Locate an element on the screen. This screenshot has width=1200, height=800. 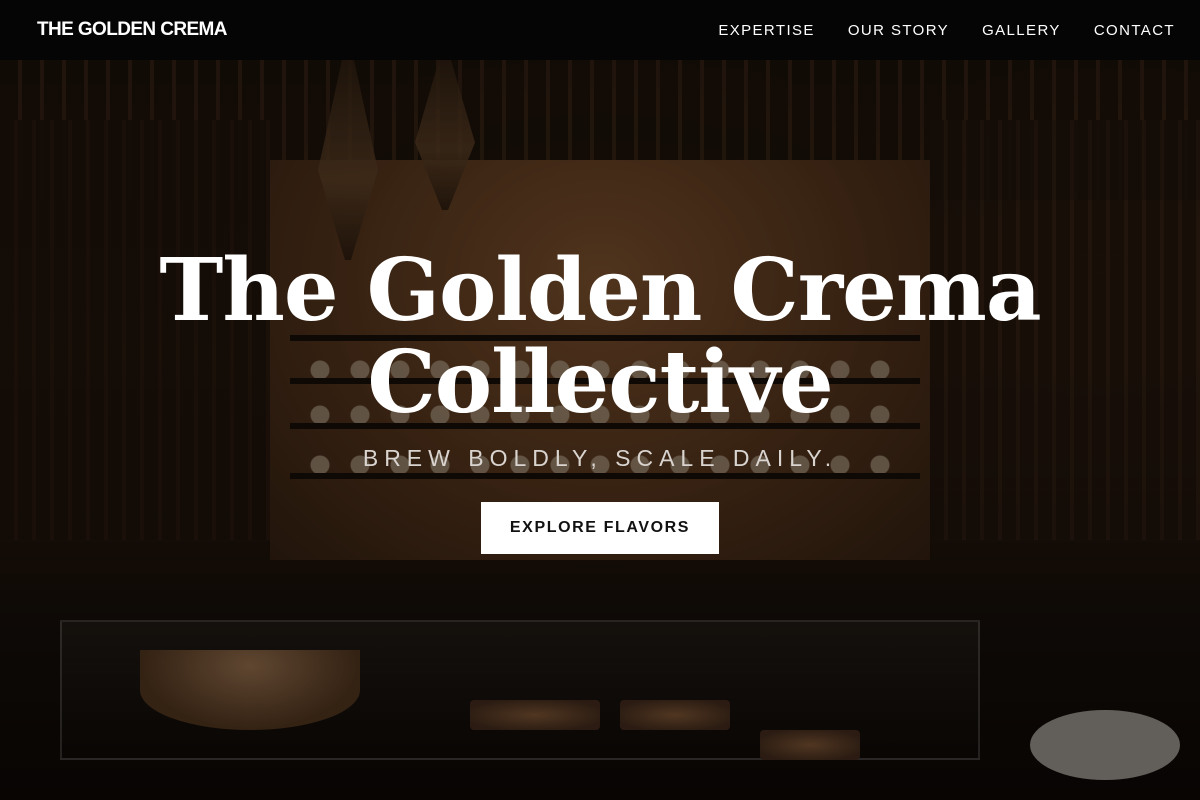
nav-link-our-story: OUR STORY is located at coordinates (898, 30).